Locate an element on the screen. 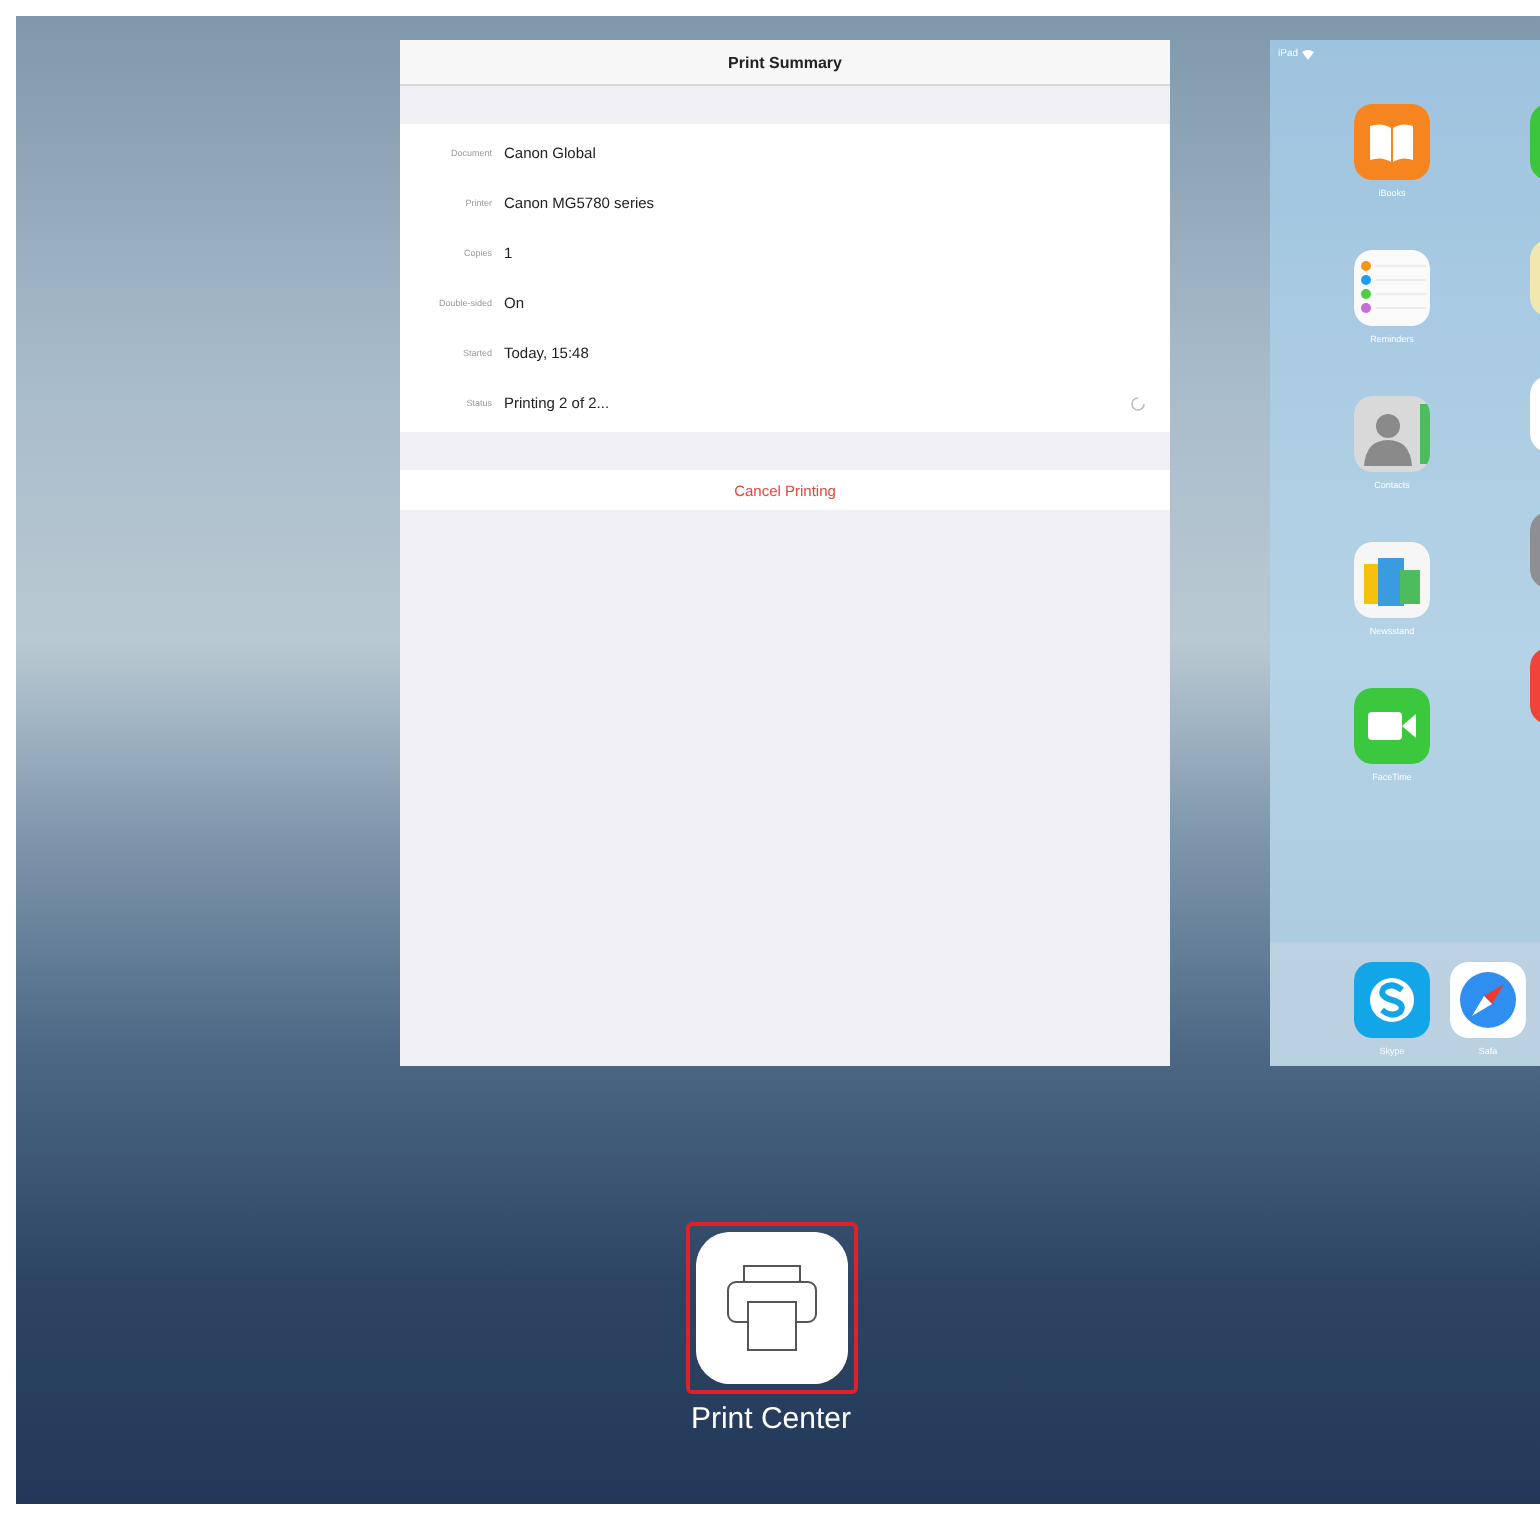  magazines-icon is located at coordinates (1392, 580).